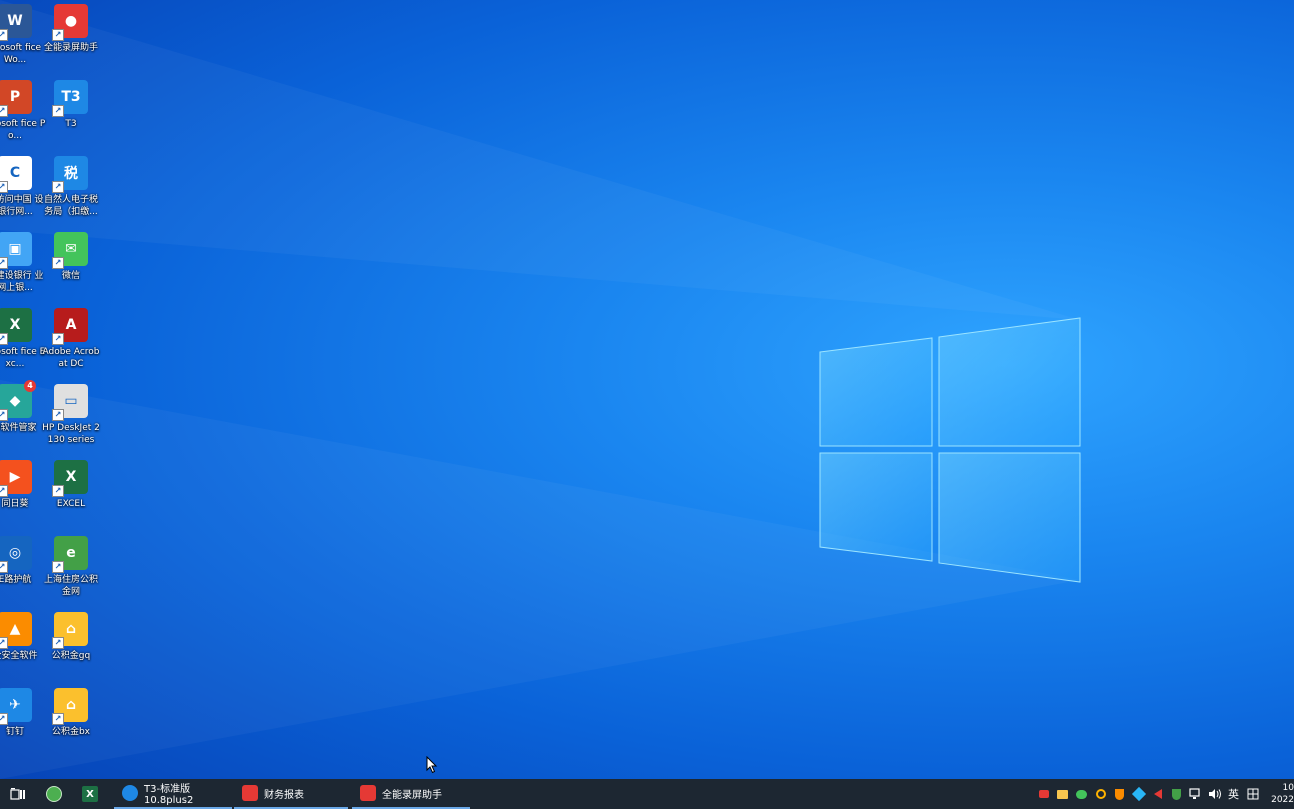 Image resolution: width=1294 pixels, height=809 pixels. I want to click on desktop-icon: ⌂ ↗ 公积金gq, so click(71, 637).